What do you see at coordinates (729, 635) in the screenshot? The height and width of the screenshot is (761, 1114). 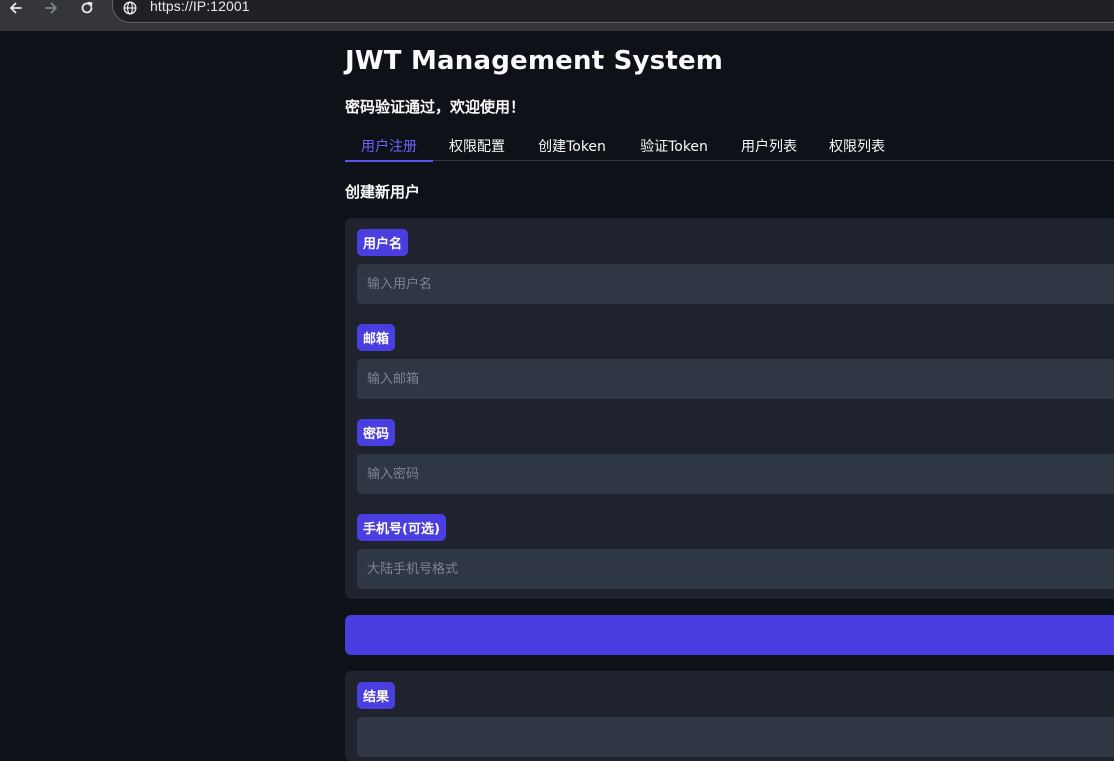 I see `create-user-button` at bounding box center [729, 635].